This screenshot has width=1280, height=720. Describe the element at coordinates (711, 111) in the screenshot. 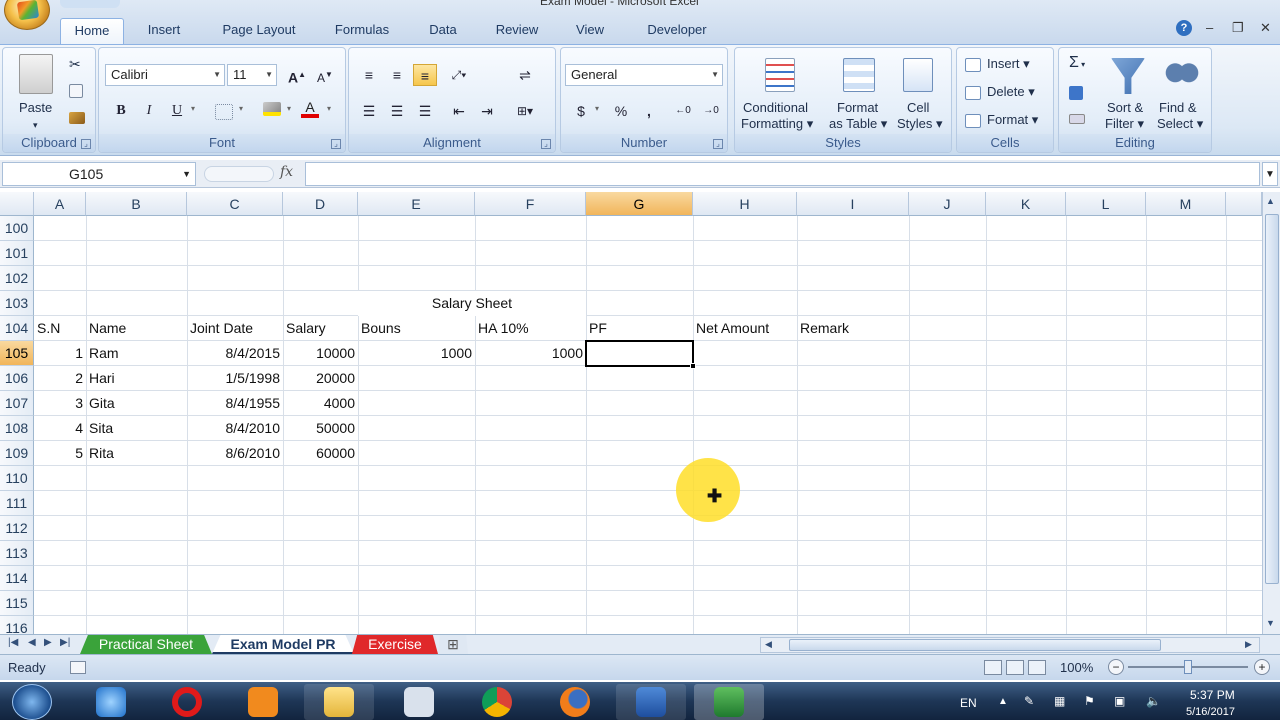

I see `decrease-decimal-icon: →0` at that location.